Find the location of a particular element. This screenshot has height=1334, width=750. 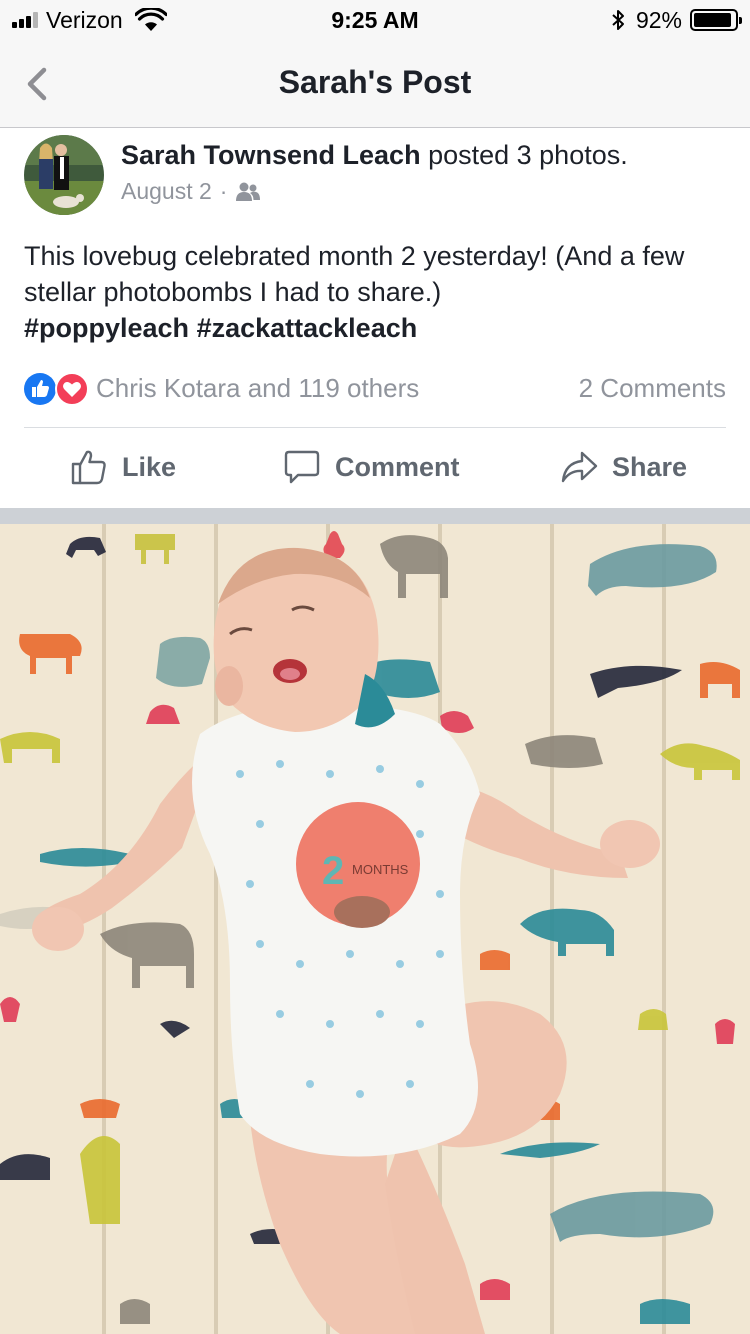

thumbs-up-icon is located at coordinates (88, 467).